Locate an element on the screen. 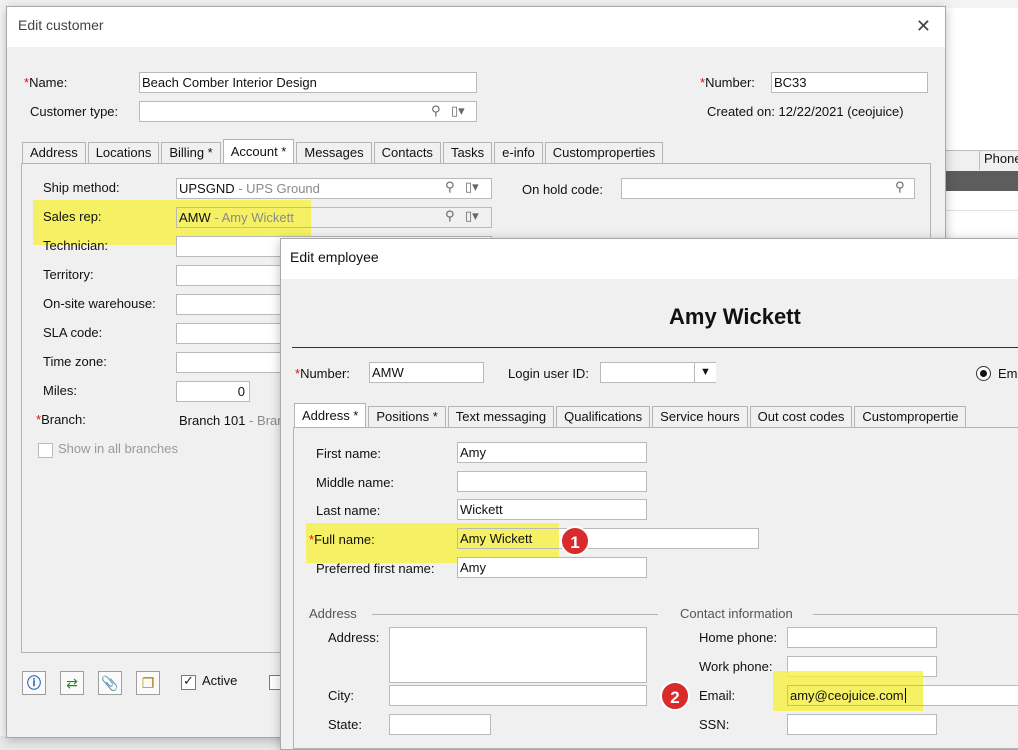  show-all-branches-checkbox is located at coordinates (45, 450).